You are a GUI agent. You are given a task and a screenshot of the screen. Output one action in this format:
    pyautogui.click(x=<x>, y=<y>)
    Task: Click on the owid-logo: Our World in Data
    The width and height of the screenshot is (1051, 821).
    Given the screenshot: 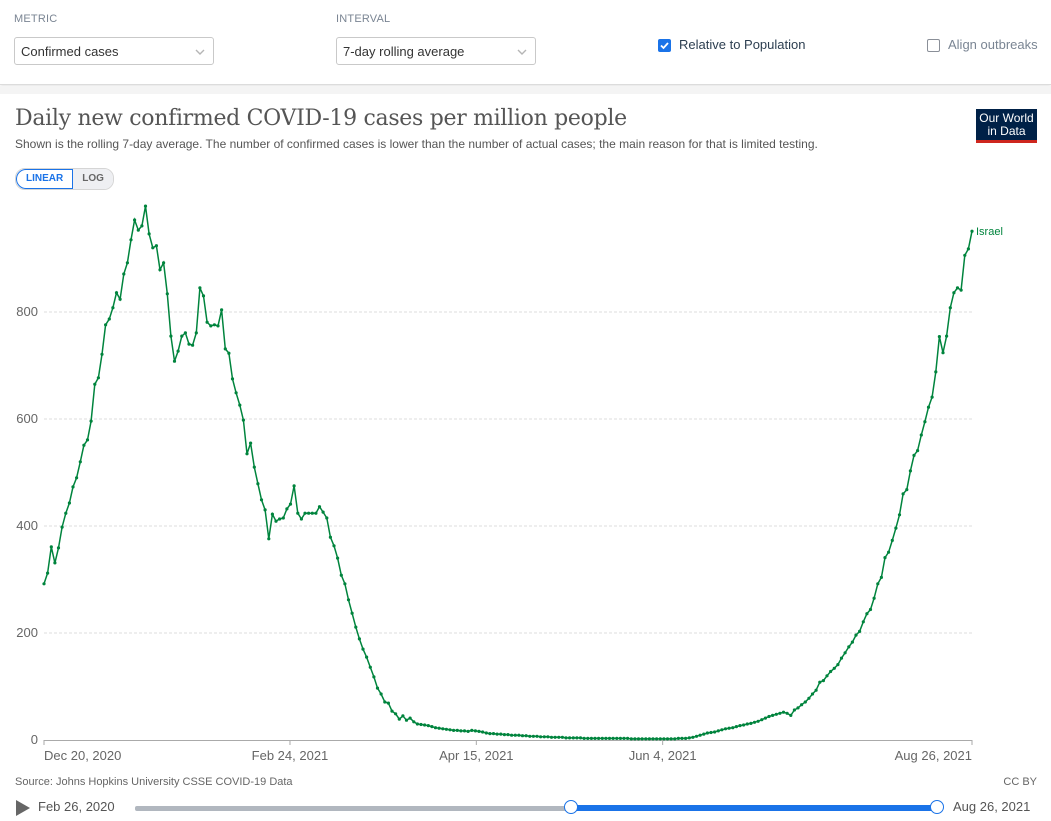 What is the action you would take?
    pyautogui.click(x=1006, y=126)
    